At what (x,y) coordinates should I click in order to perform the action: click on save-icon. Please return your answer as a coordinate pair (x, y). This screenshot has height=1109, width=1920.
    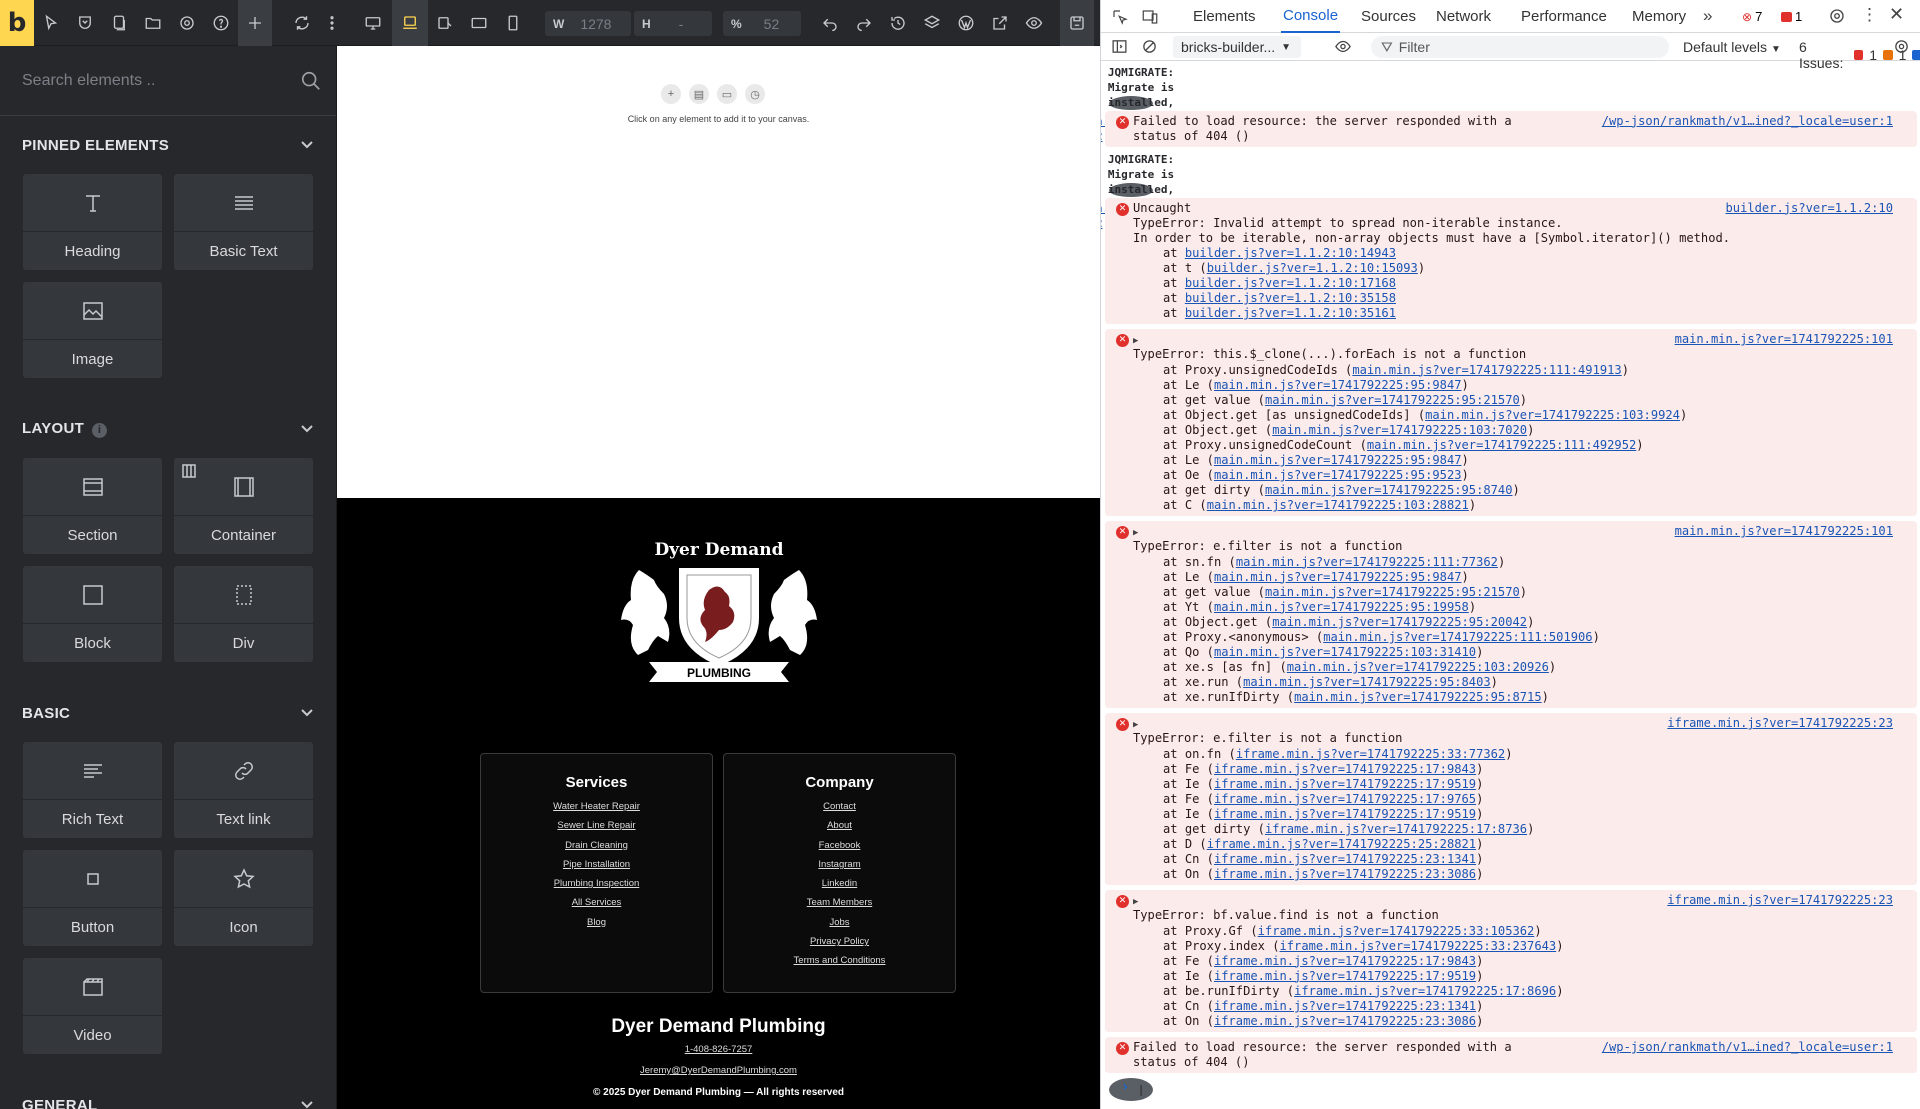
    Looking at the image, I should click on (1077, 23).